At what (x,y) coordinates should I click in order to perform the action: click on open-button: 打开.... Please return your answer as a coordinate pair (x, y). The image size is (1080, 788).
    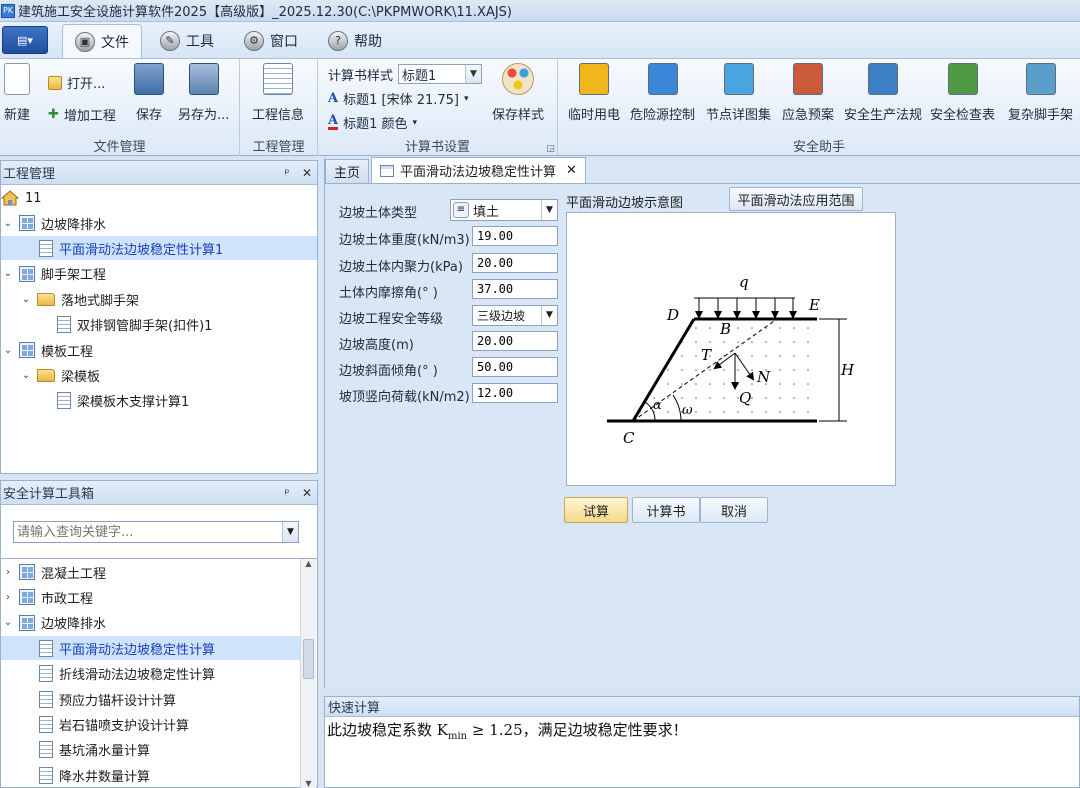
    Looking at the image, I should click on (76, 82).